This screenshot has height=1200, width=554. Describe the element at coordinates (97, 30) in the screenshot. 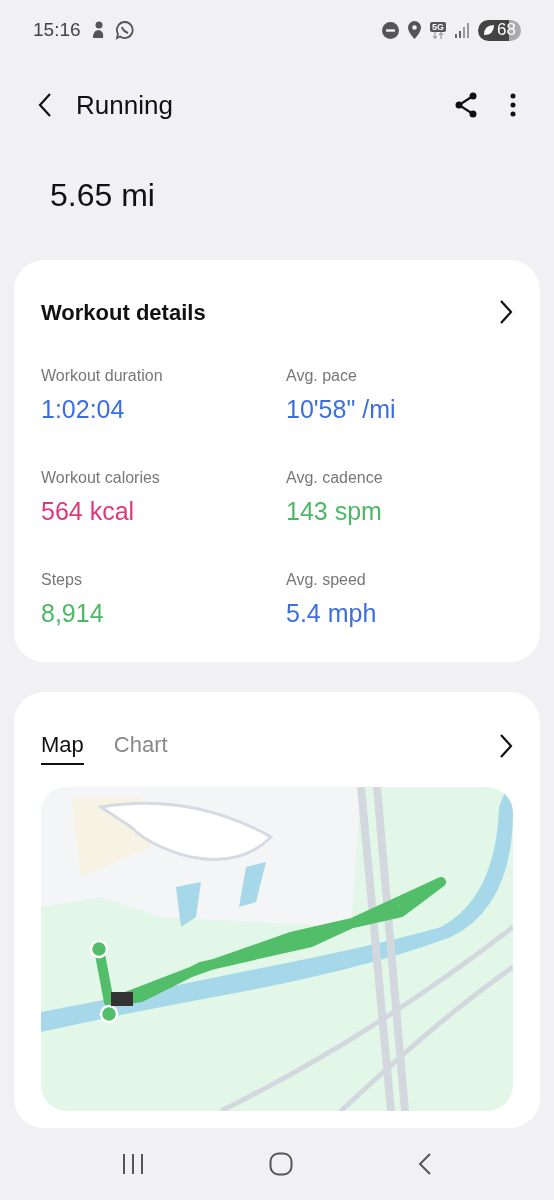

I see `person-icon` at that location.